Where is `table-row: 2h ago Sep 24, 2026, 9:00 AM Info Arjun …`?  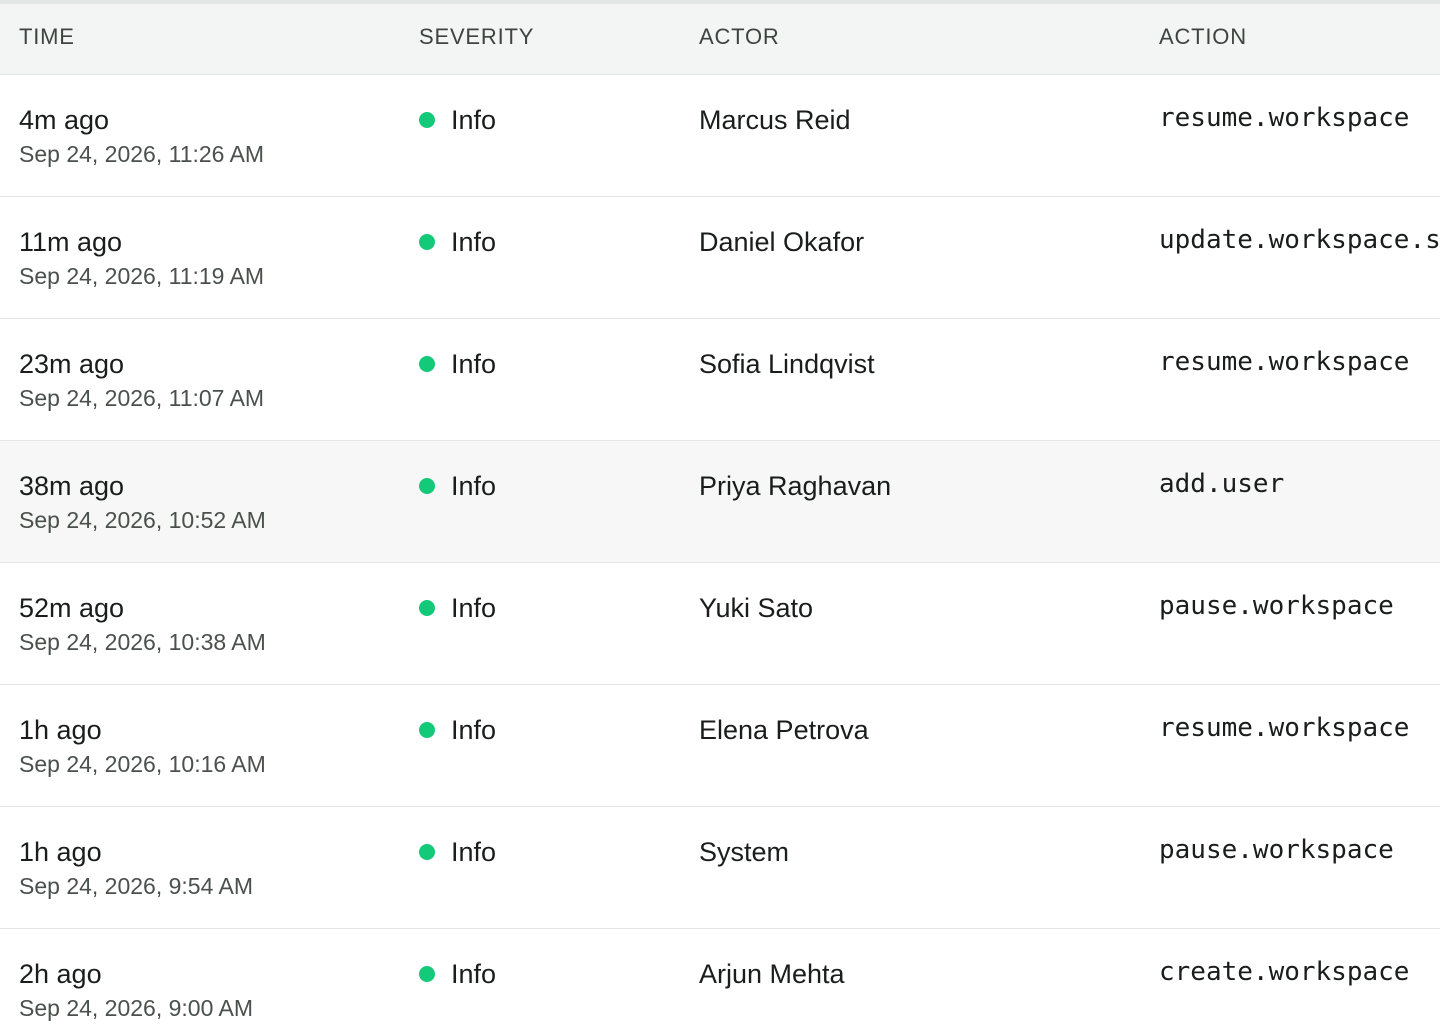
table-row: 2h ago Sep 24, 2026, 9:00 AM Info Arjun … is located at coordinates (720, 979).